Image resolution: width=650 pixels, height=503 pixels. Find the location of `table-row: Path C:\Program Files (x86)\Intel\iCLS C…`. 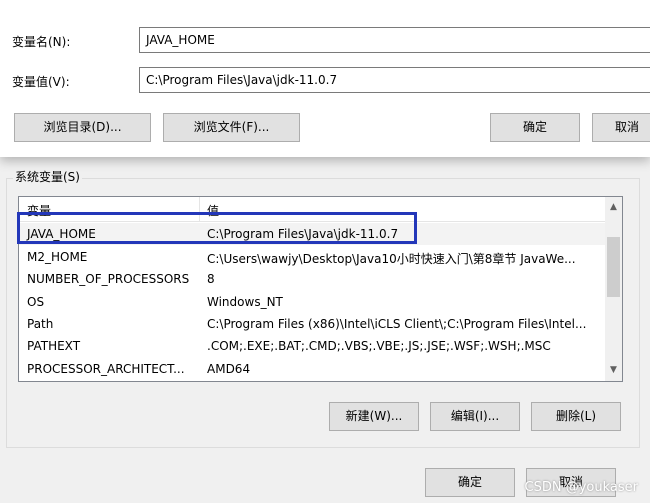

table-row: Path C:\Program Files (x86)\Intel\iCLS C… is located at coordinates (312, 324).